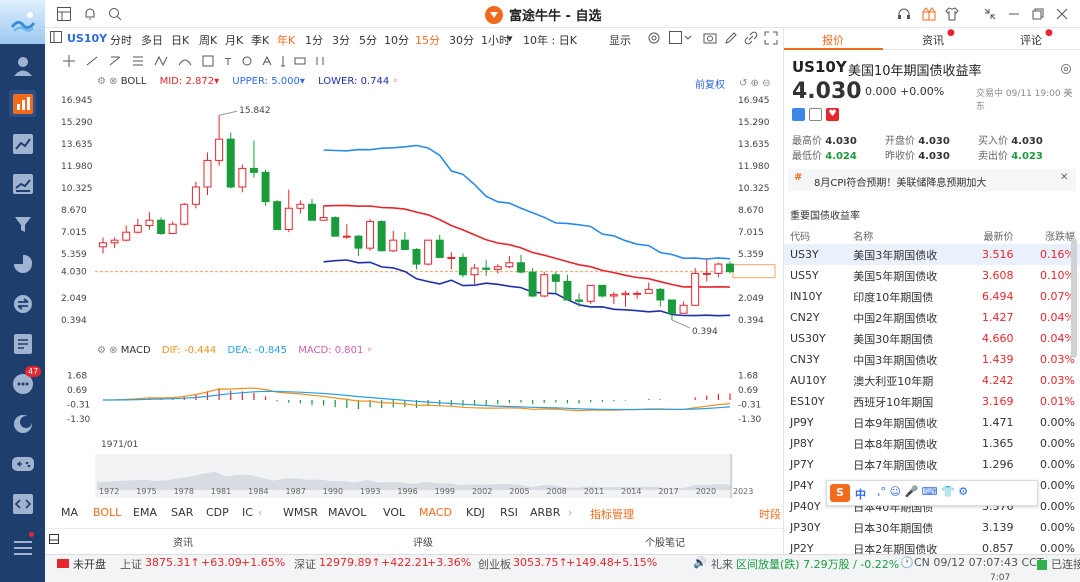 The width and height of the screenshot is (1080, 582). Describe the element at coordinates (932, 254) in the screenshot. I see `bond-row: US3Y 美国3年期国债收 3.516 0.16%` at that location.